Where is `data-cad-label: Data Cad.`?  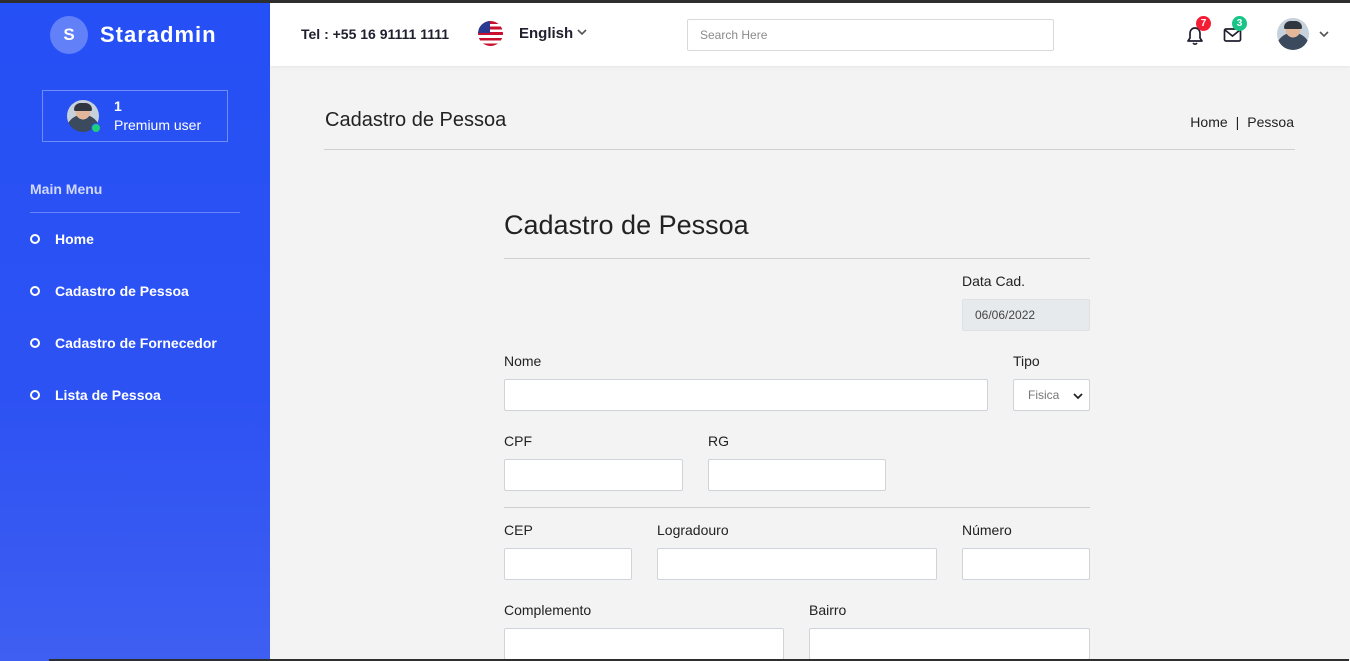 data-cad-label: Data Cad. is located at coordinates (994, 281).